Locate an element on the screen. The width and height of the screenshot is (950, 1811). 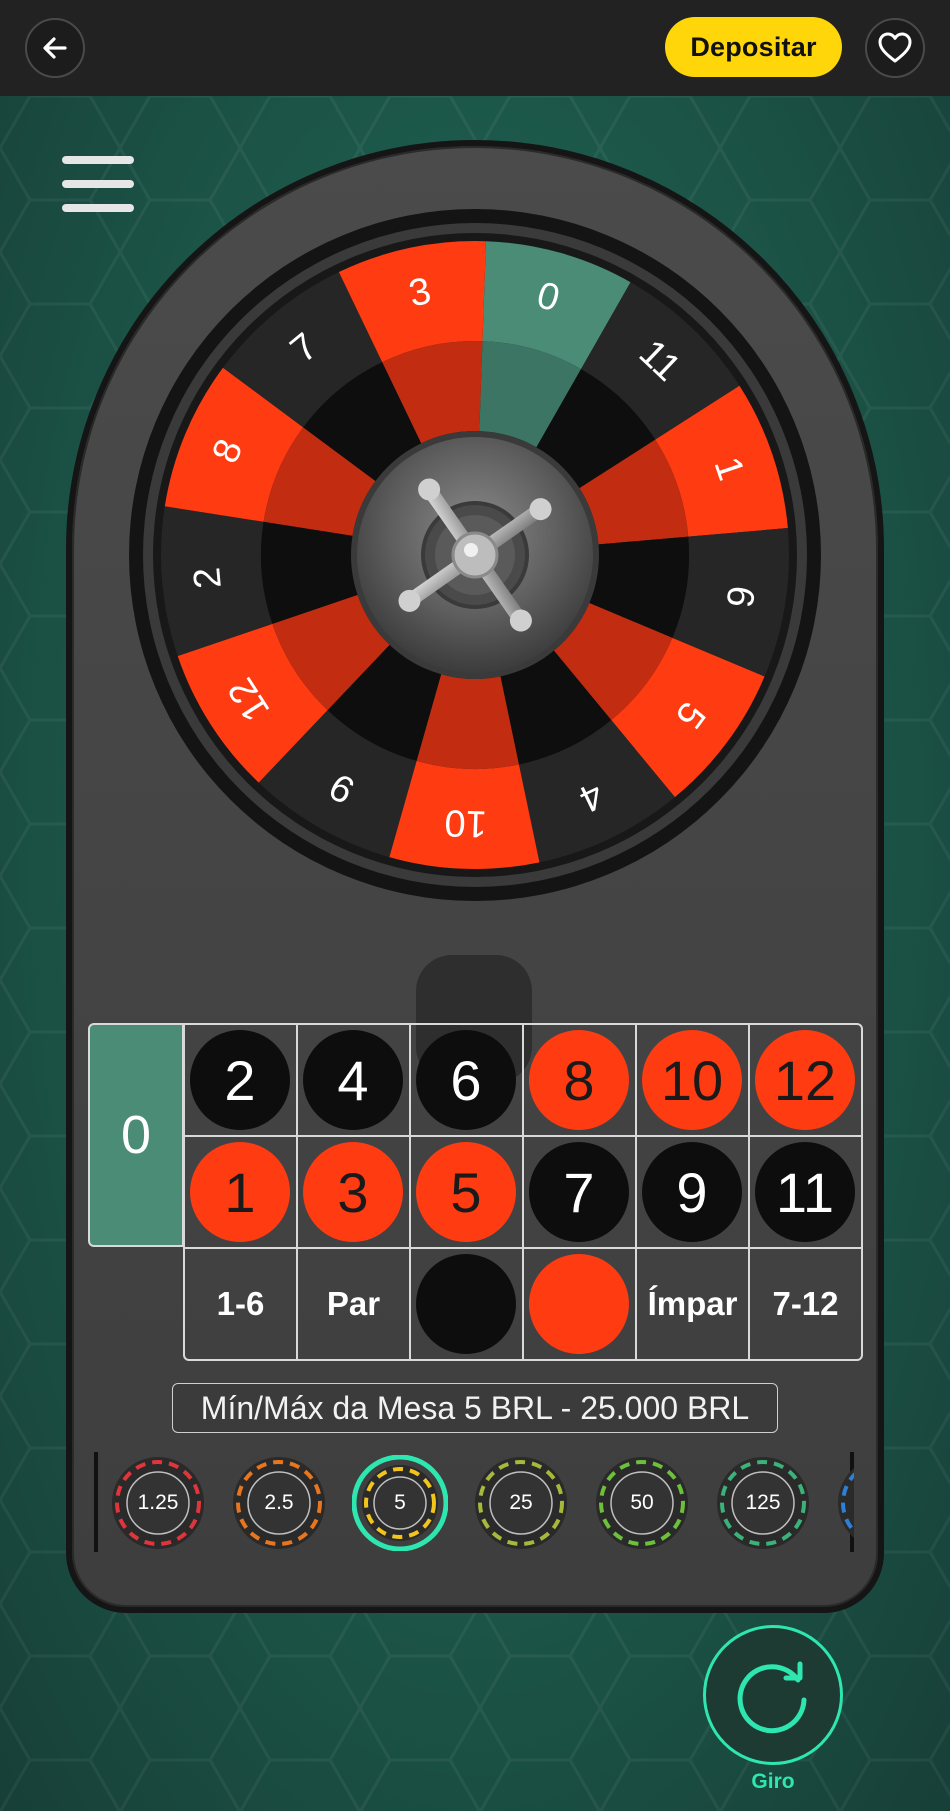
refresh-arrow-icon is located at coordinates (772, 1697).